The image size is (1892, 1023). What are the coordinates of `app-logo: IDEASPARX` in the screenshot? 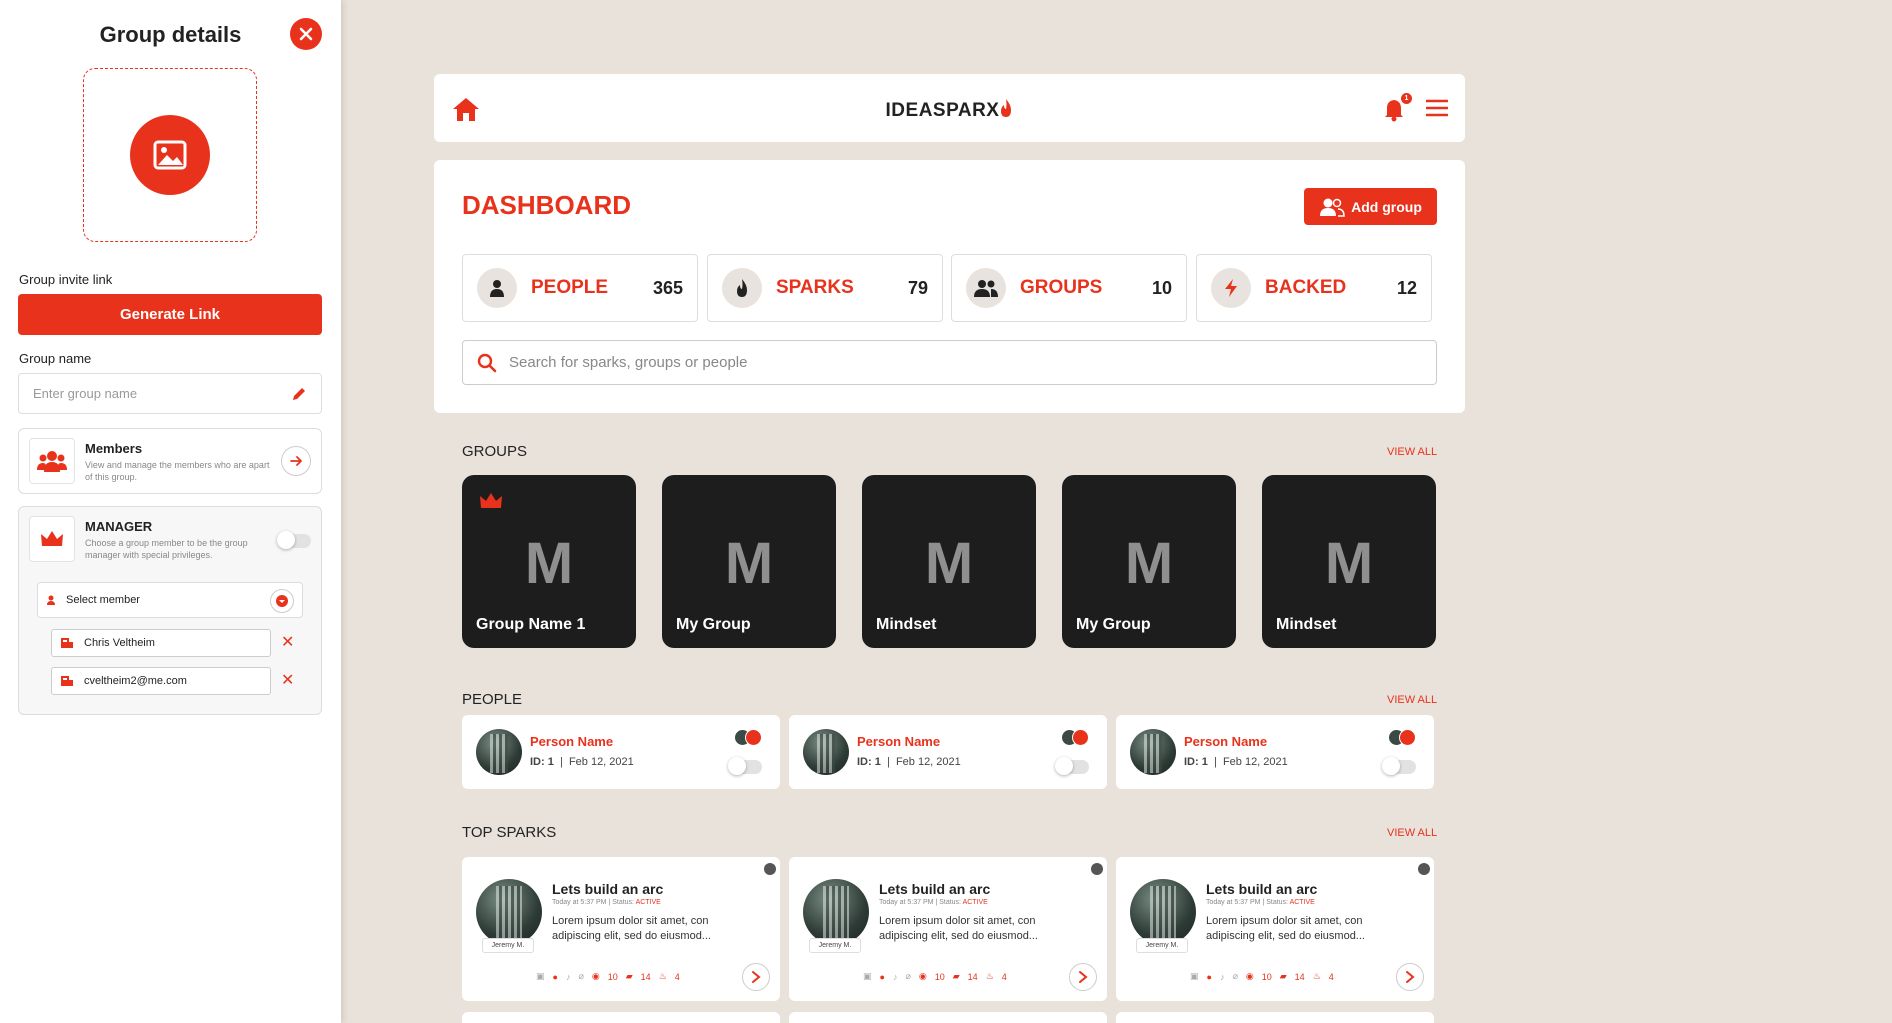 It's located at (949, 110).